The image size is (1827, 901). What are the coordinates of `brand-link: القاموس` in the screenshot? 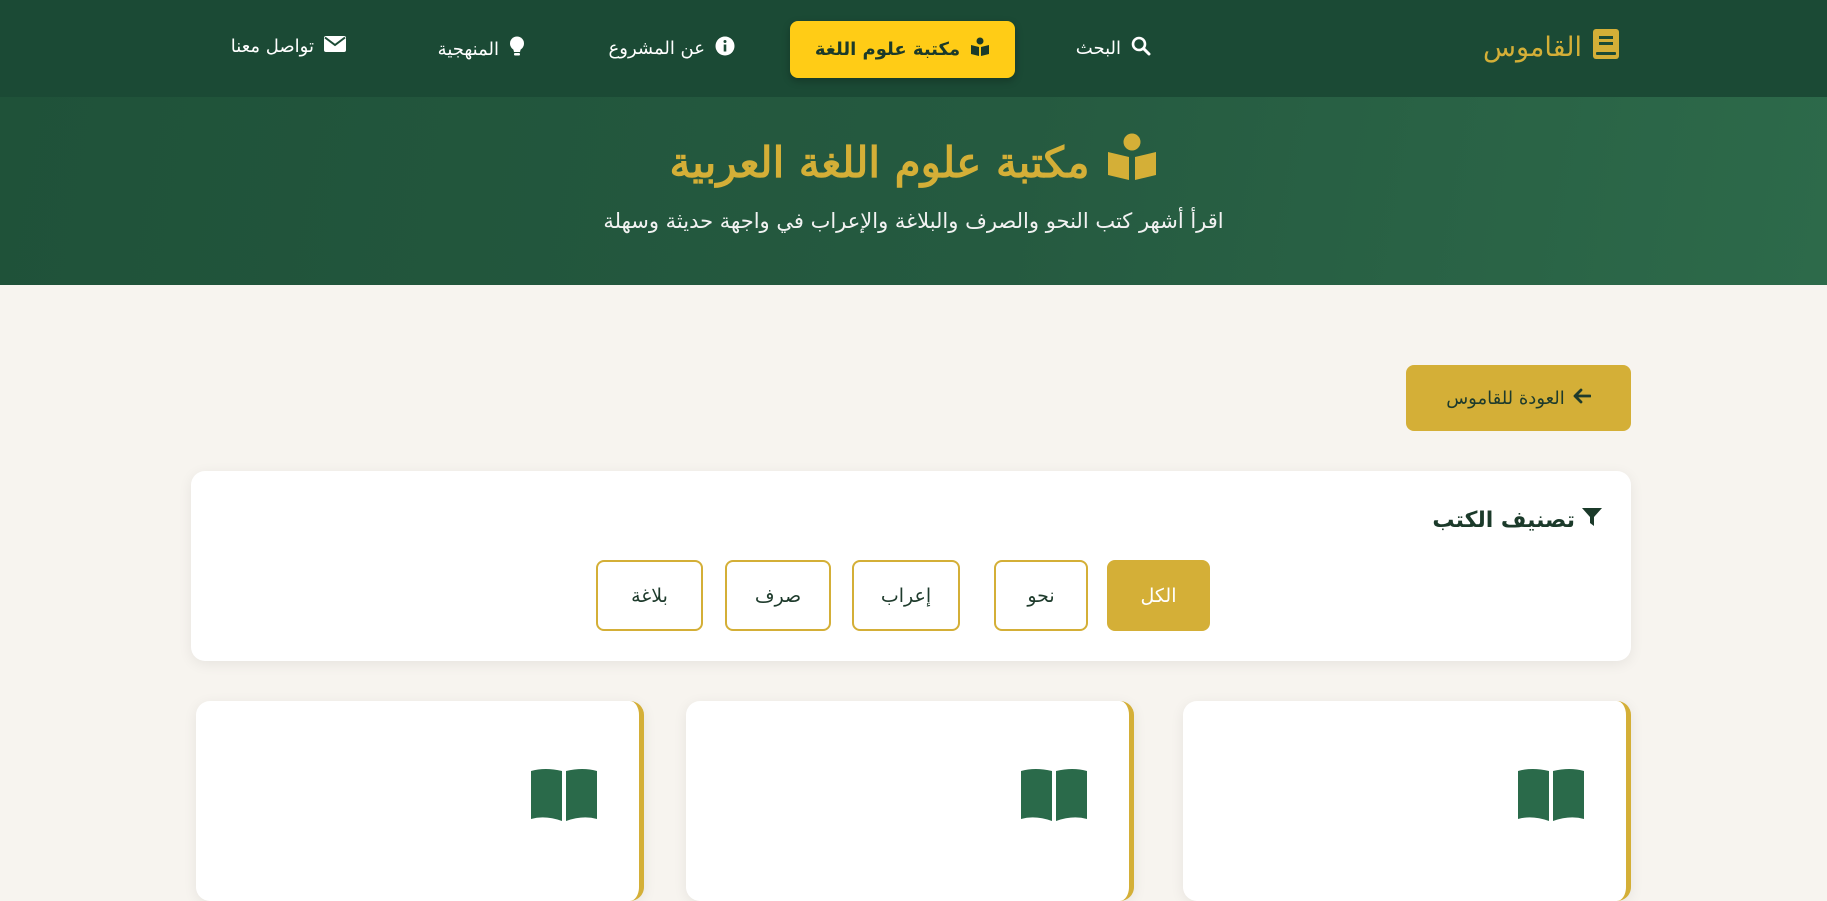 It's located at (1551, 47).